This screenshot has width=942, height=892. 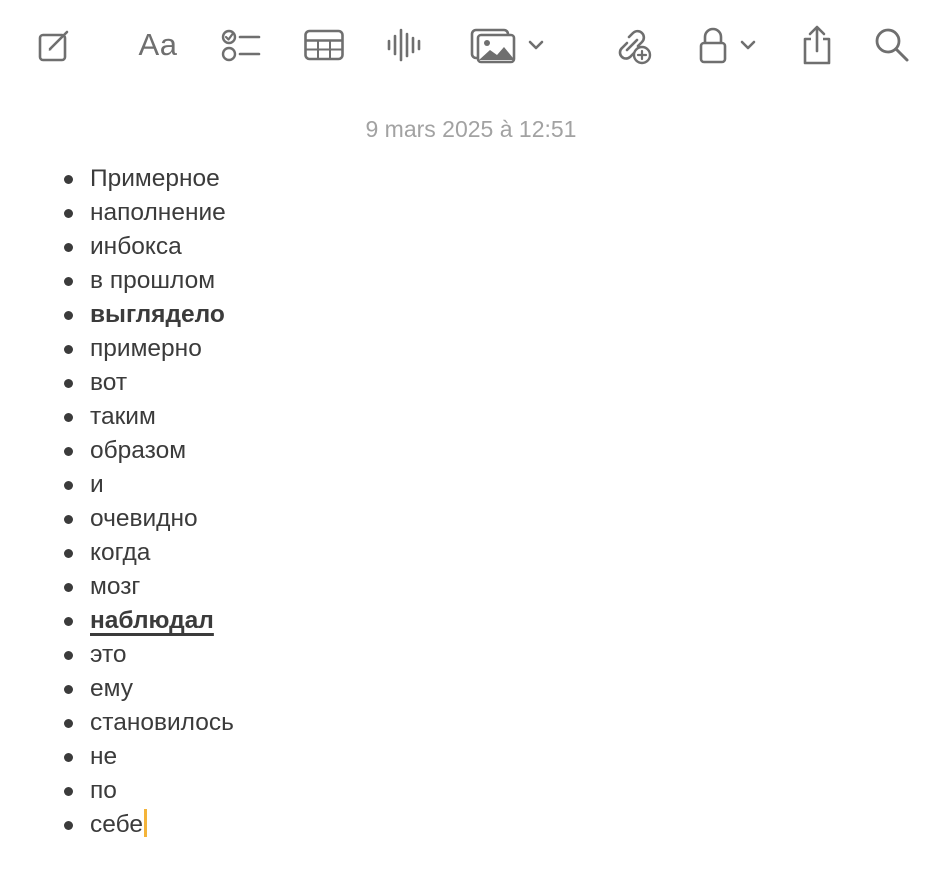 I want to click on audio-waveform-icon, so click(x=404, y=45).